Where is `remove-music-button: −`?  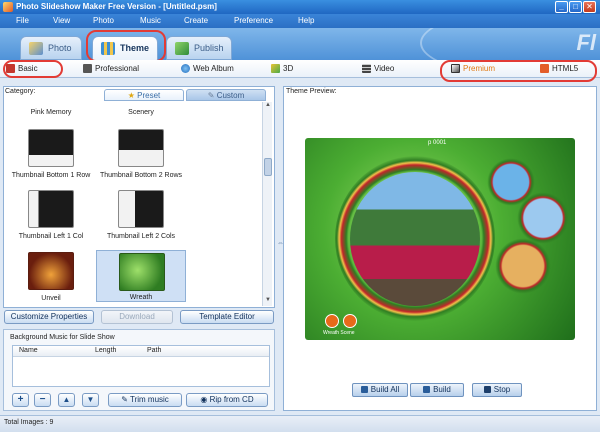 remove-music-button: − is located at coordinates (42, 400).